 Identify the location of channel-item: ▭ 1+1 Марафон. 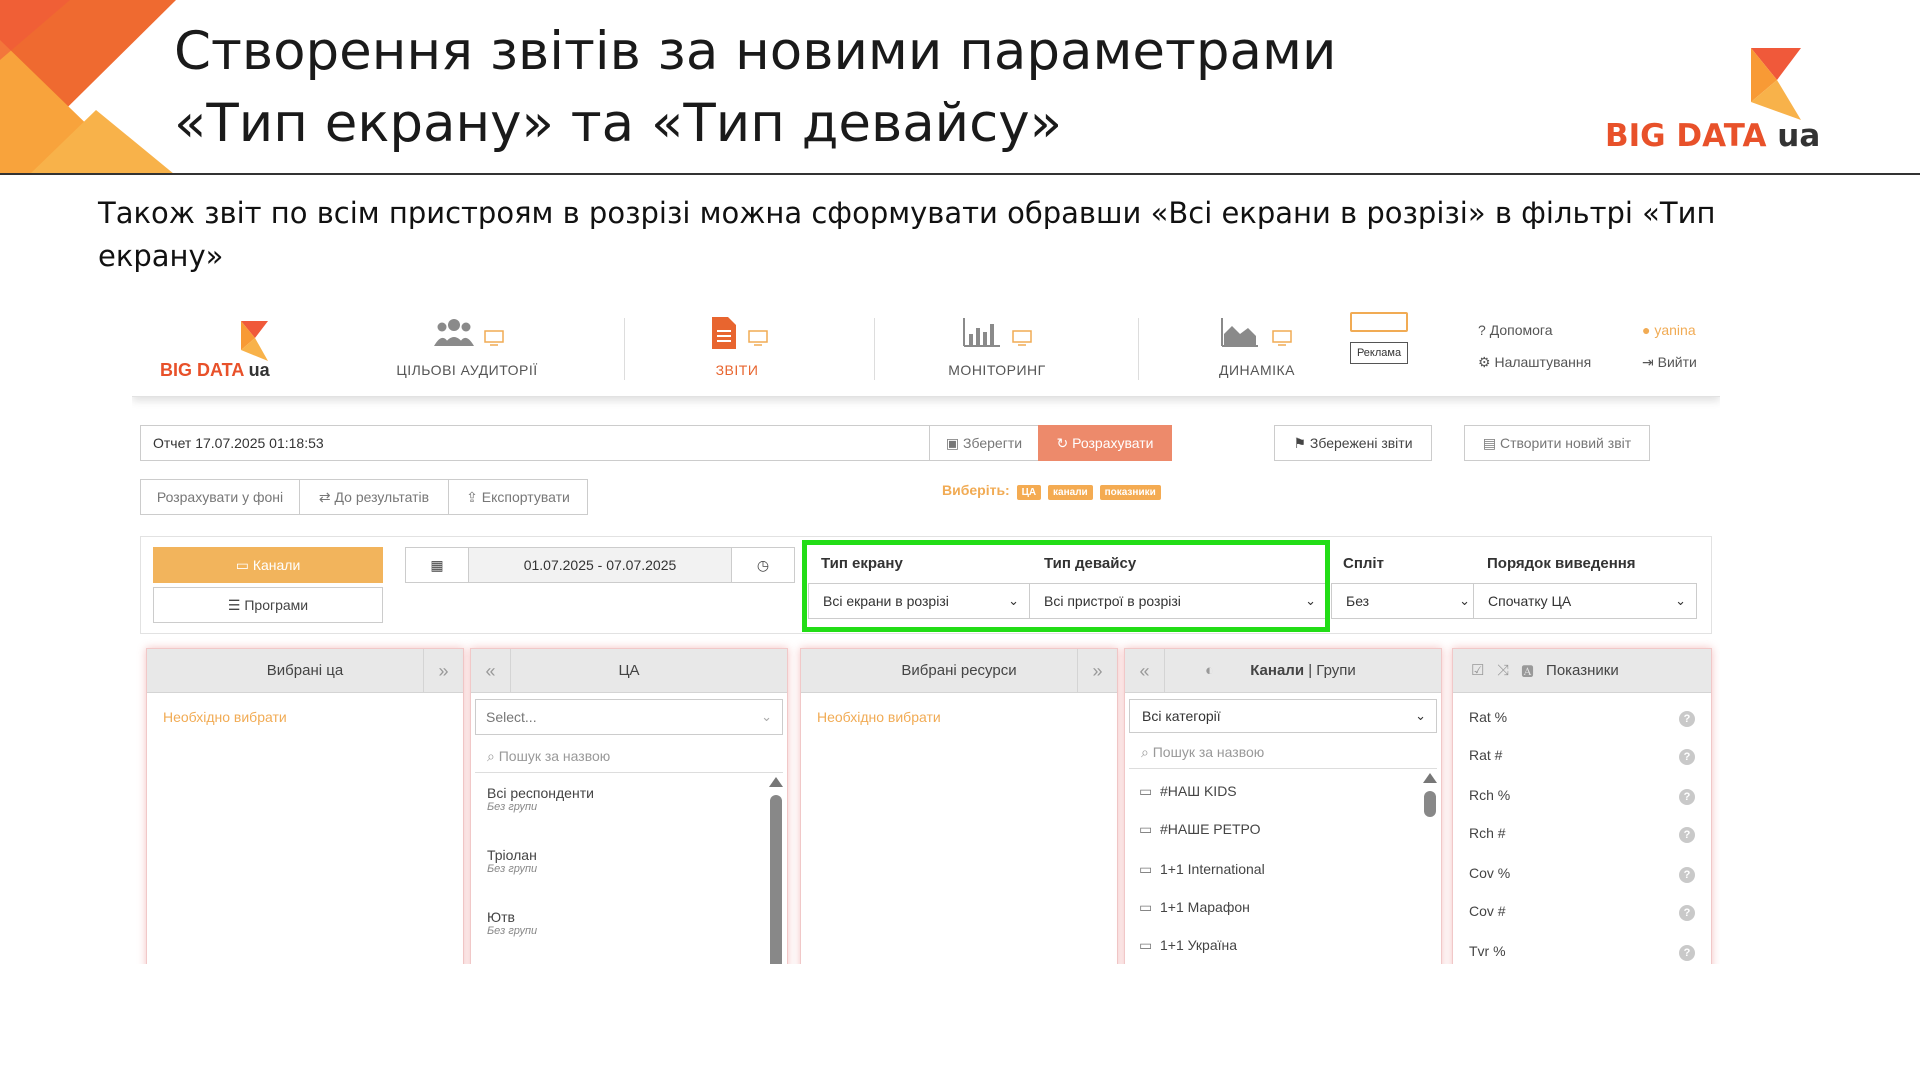
(1194, 907).